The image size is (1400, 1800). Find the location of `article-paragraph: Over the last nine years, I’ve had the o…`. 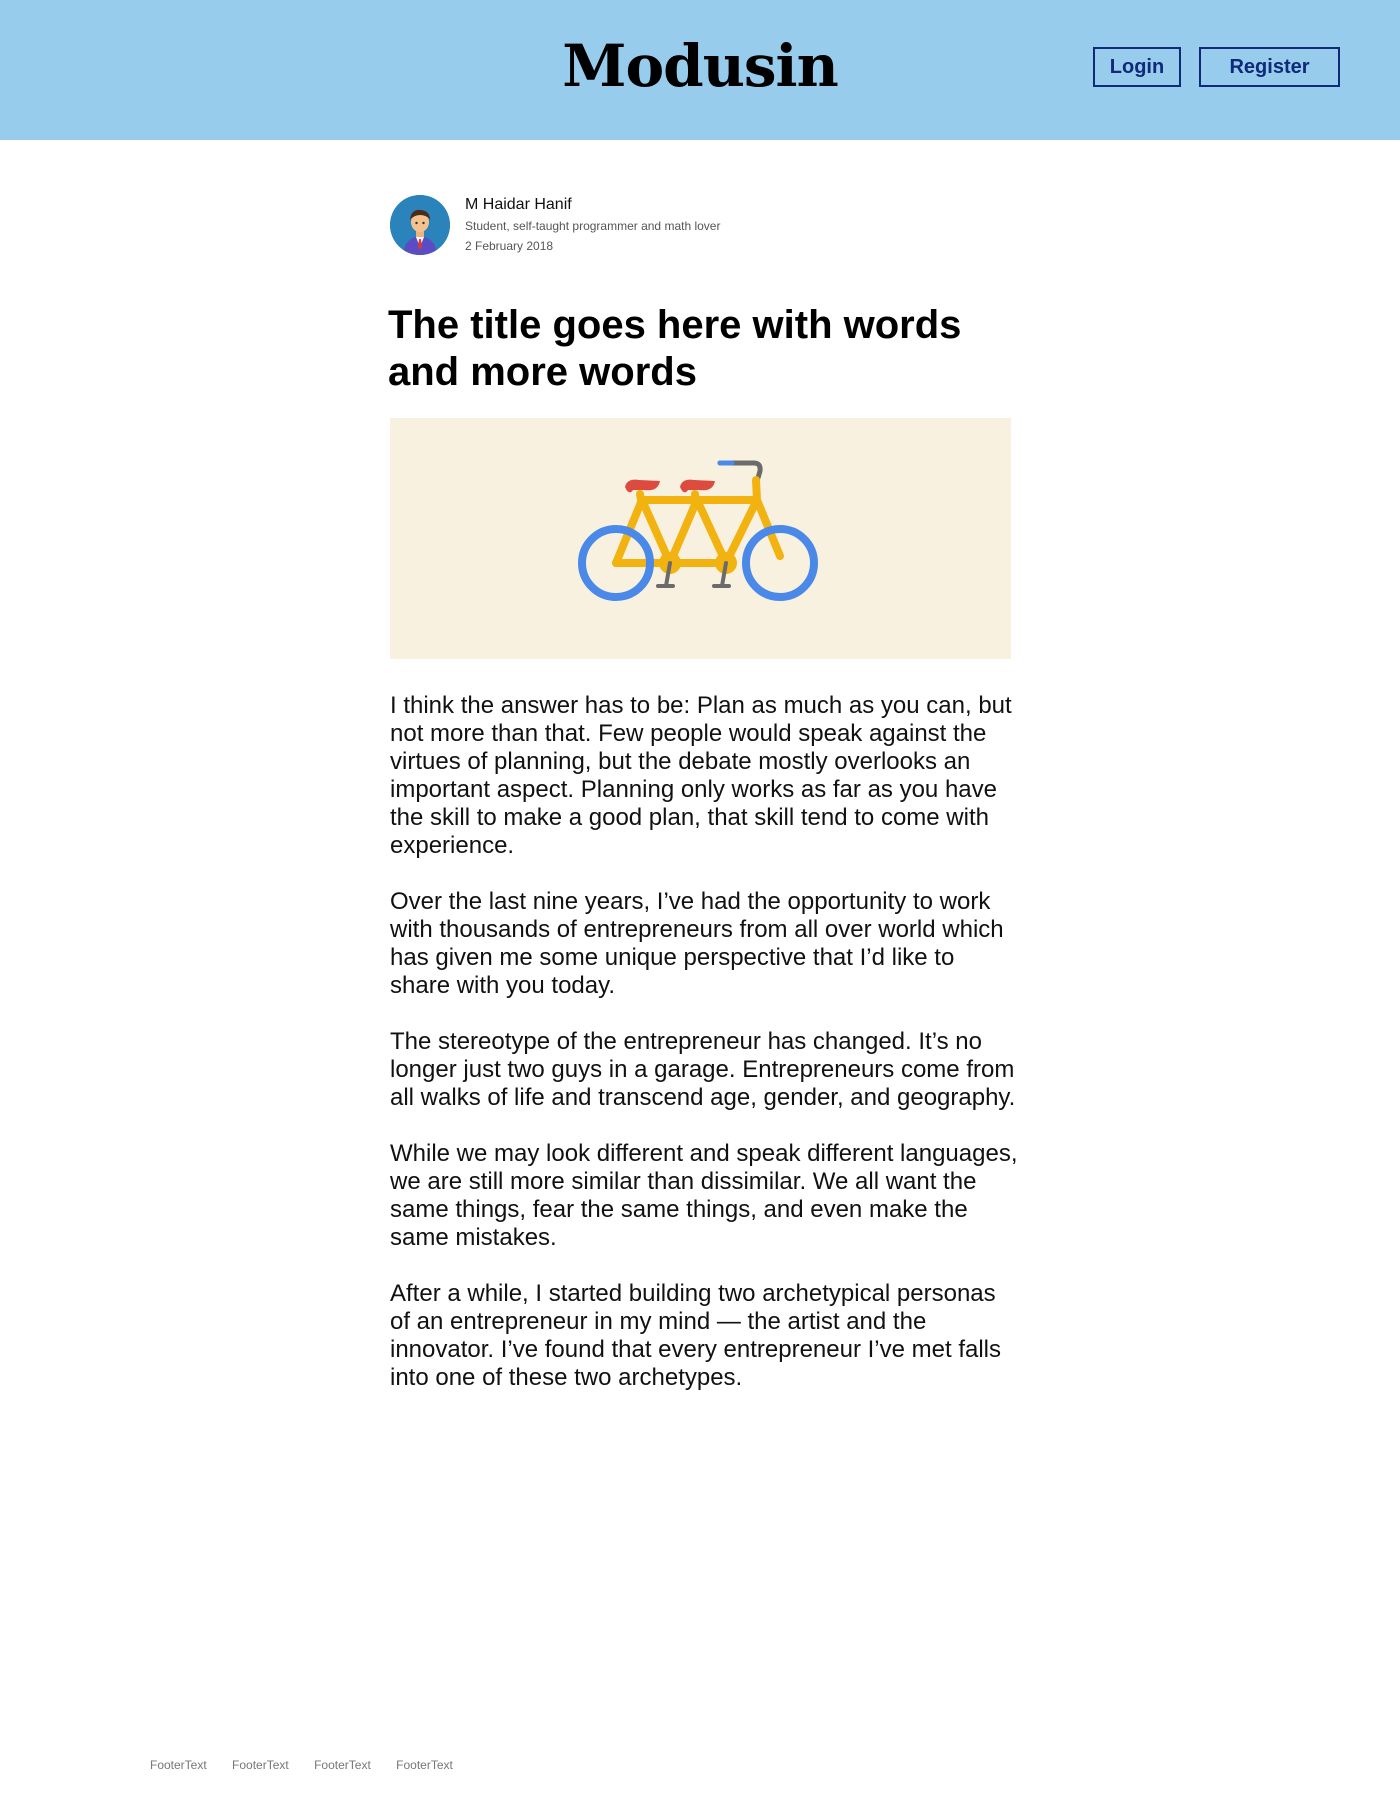

article-paragraph: Over the last nine years, I’ve had the o… is located at coordinates (697, 943).